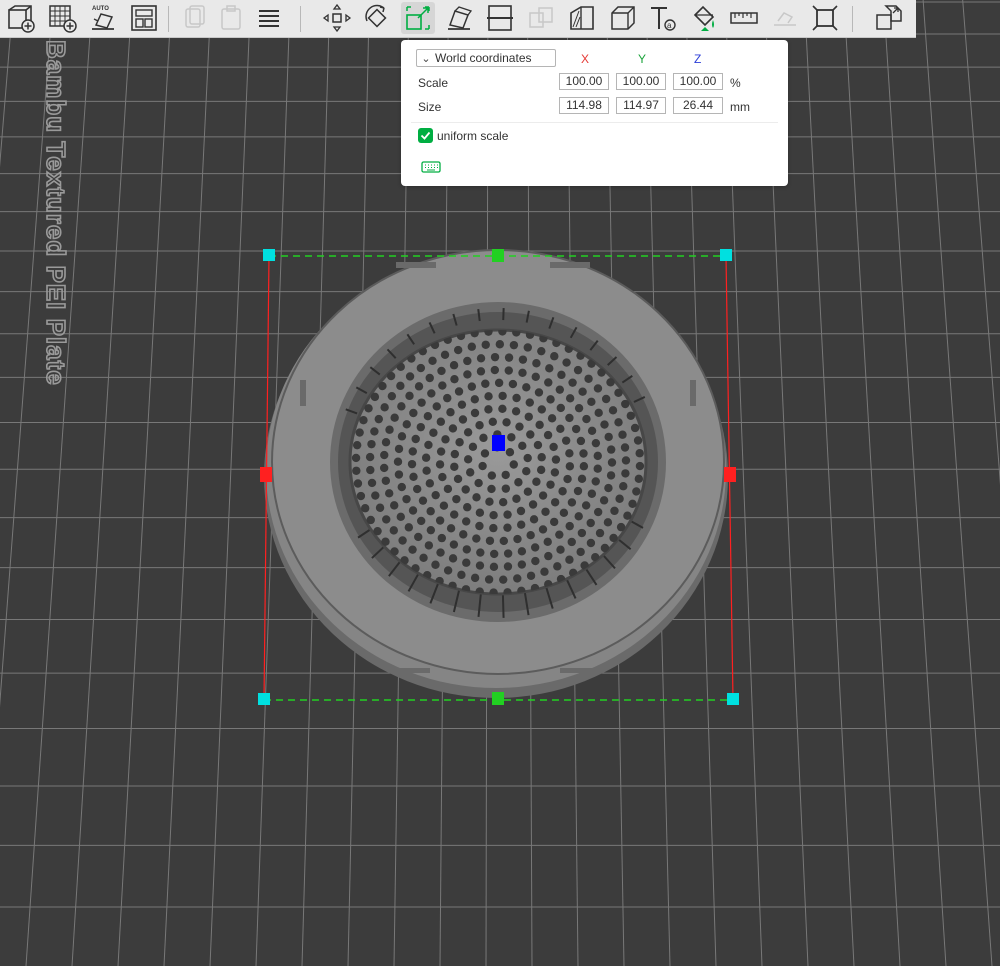 The image size is (1000, 966). Describe the element at coordinates (269, 18) in the screenshot. I see `menu-lines-icon` at that location.